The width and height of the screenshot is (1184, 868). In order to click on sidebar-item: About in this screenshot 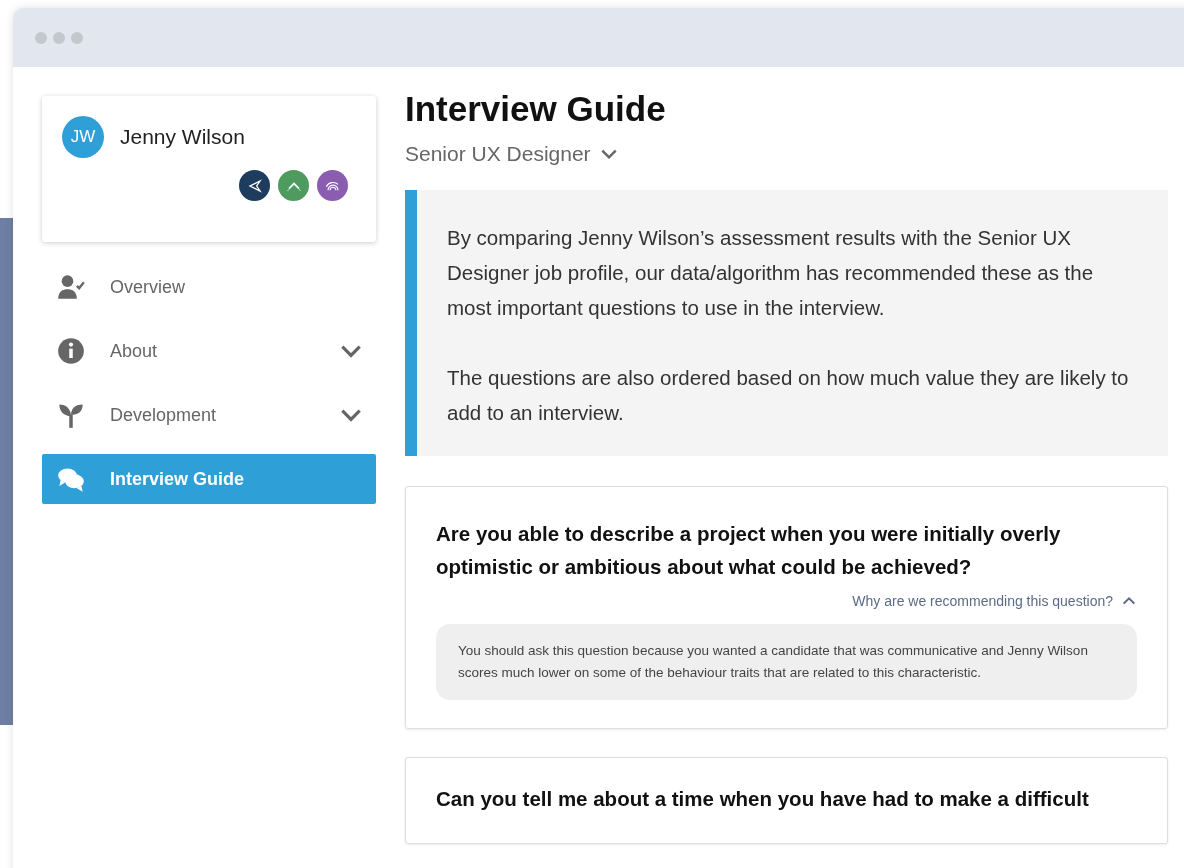, I will do `click(209, 351)`.